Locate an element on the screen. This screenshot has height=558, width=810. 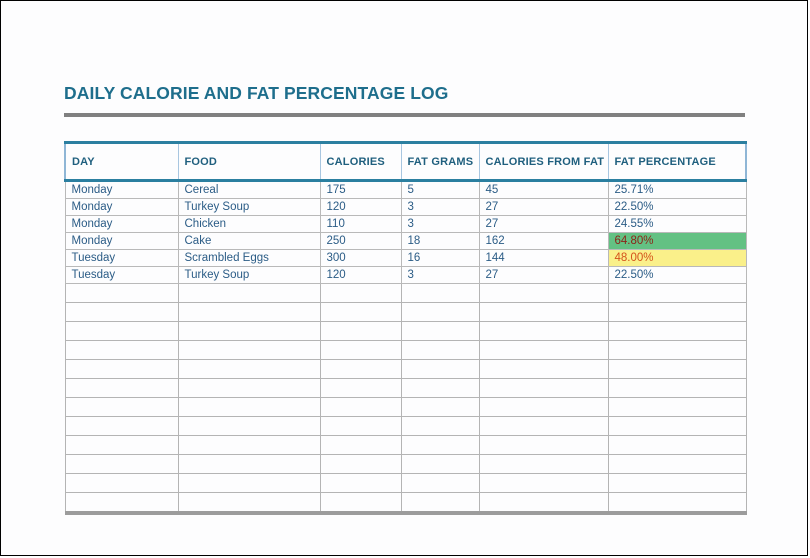
page-title: DAILY CALORIE AND FAT PERCENTAGE LOG is located at coordinates (256, 93).